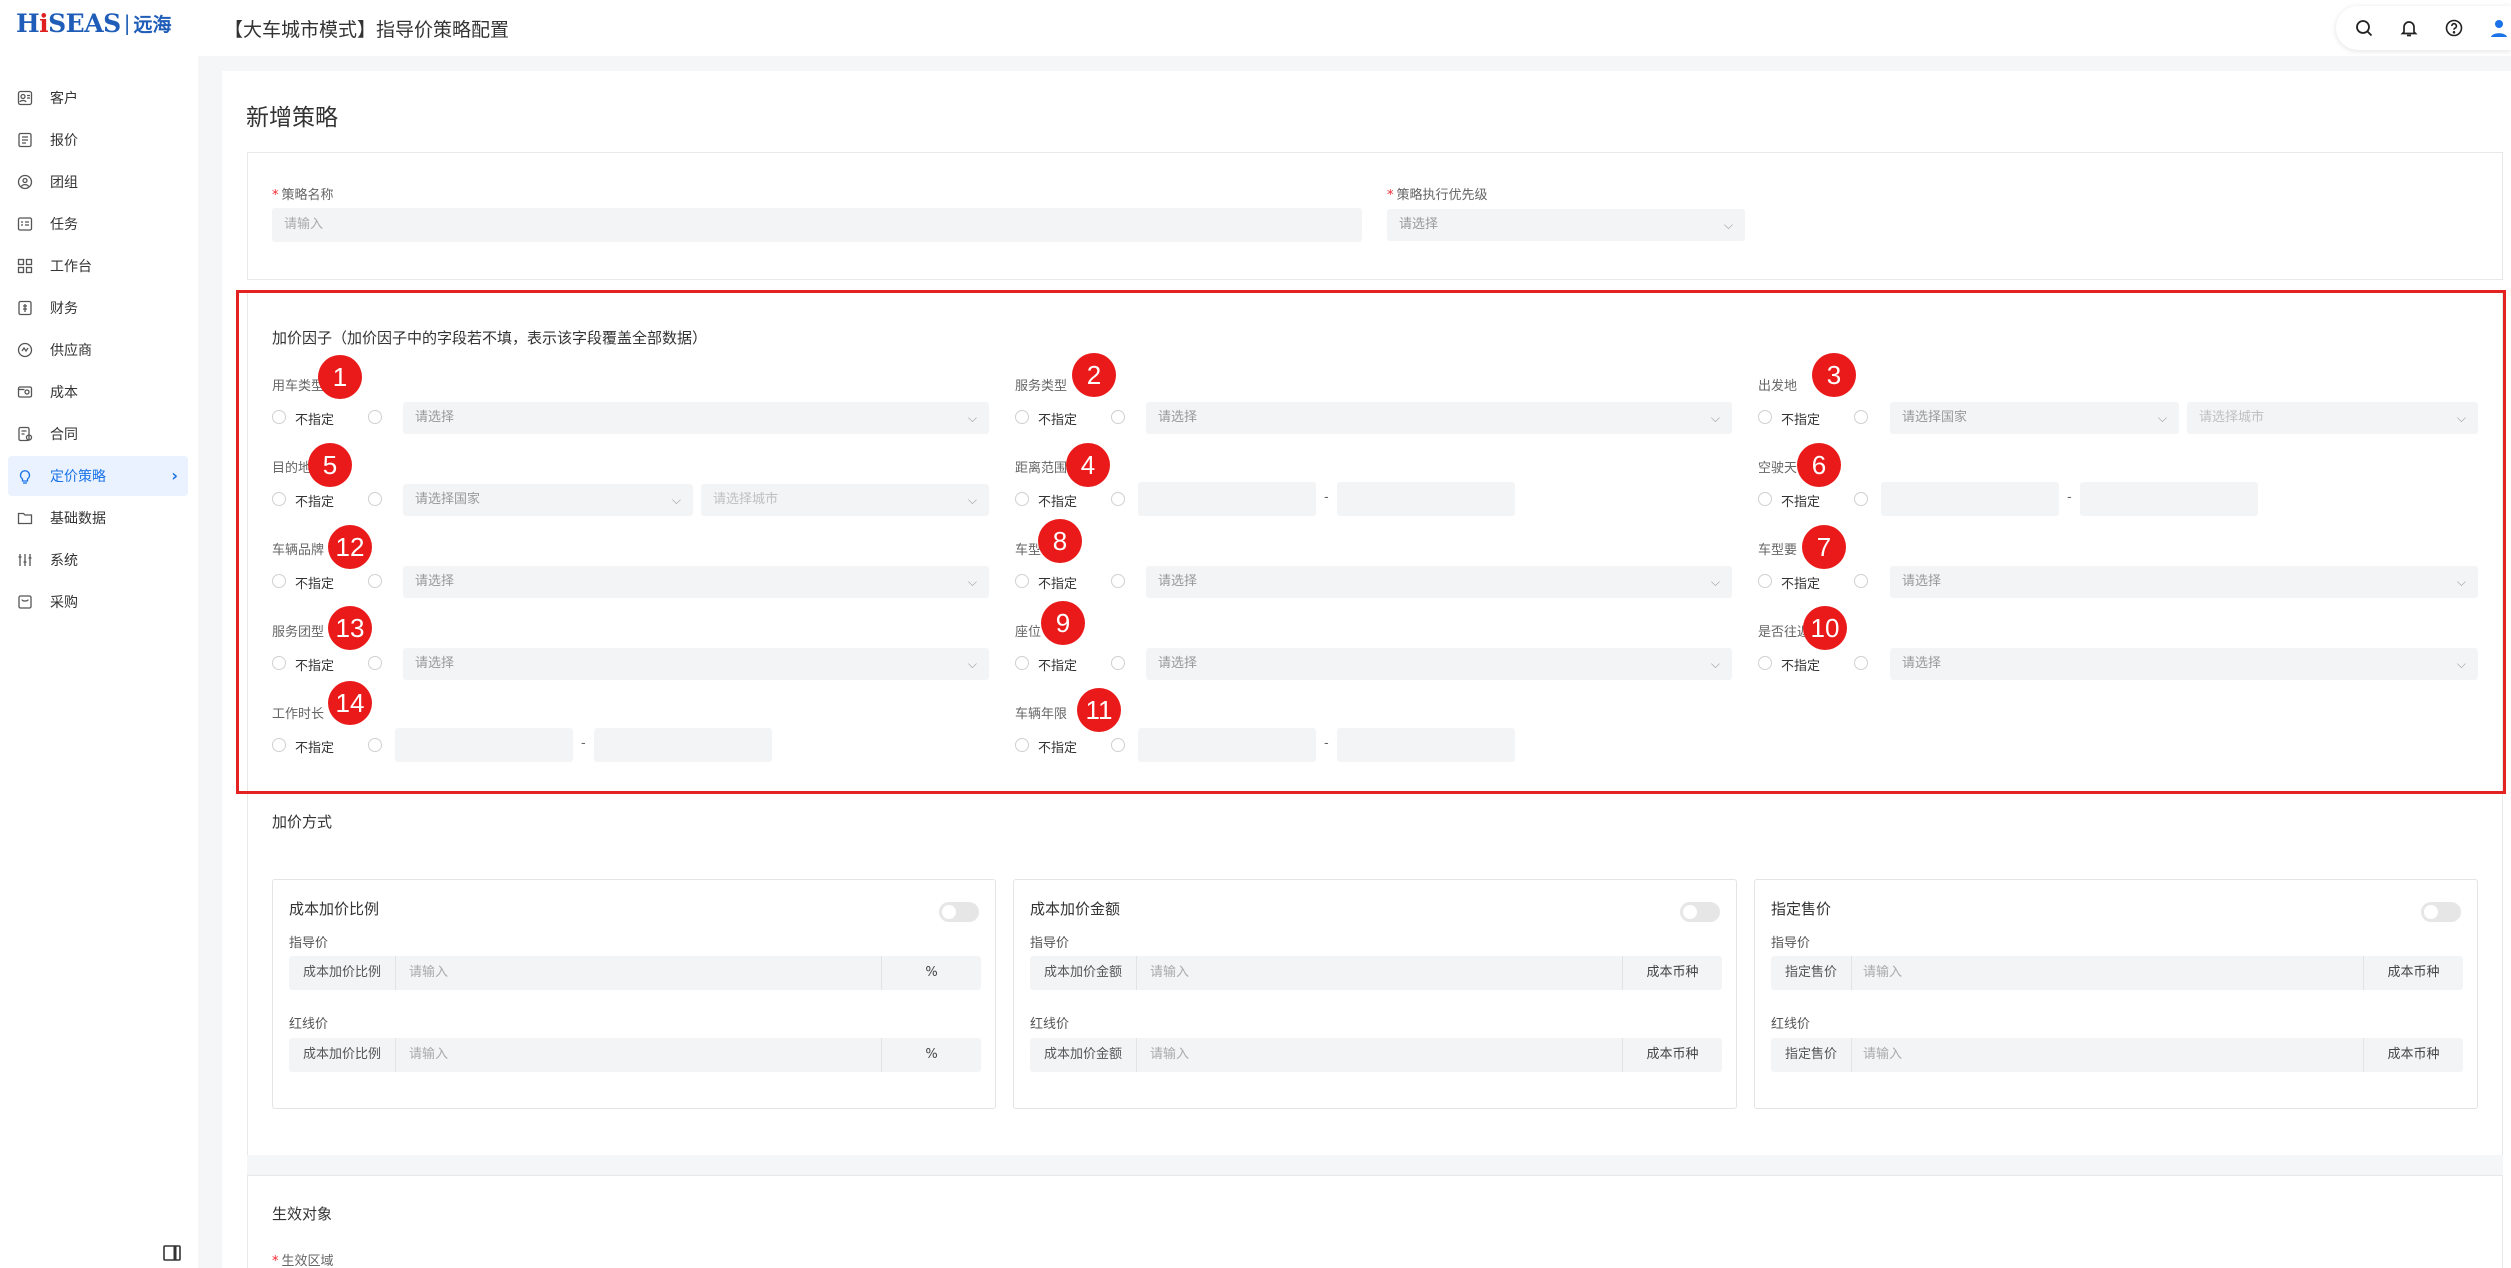  Describe the element at coordinates (98, 266) in the screenshot. I see `sidebar-item-workbench: 工作台` at that location.